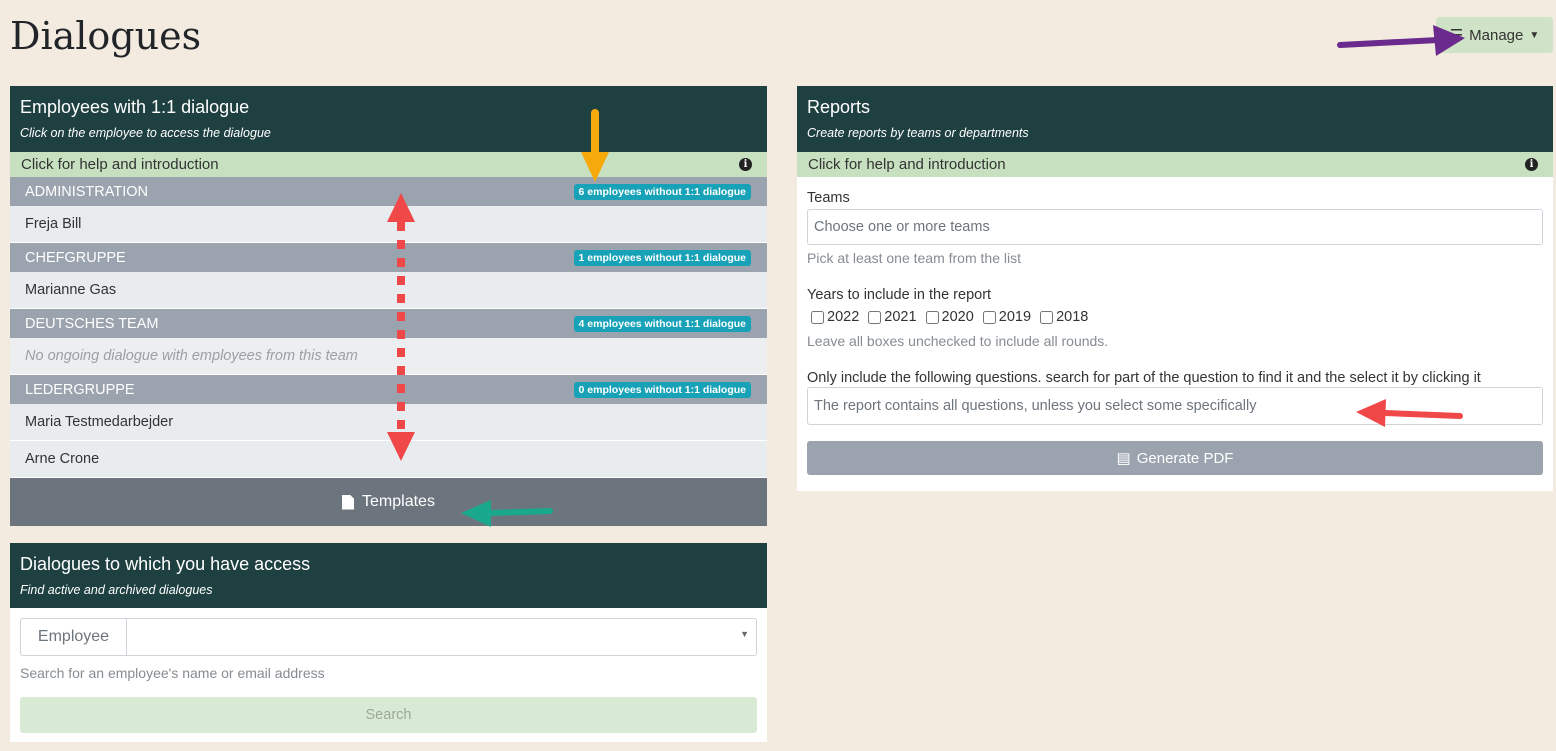 The width and height of the screenshot is (1556, 751). I want to click on employee-row: Freja Bill, so click(388, 224).